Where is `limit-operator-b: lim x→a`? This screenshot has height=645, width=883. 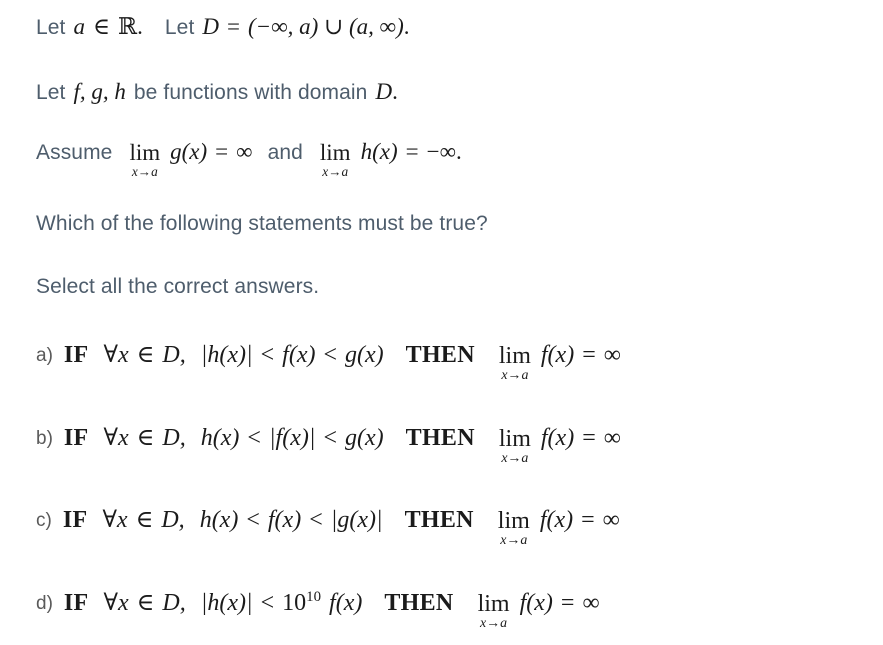
limit-operator-b: lim x→a is located at coordinates (515, 445).